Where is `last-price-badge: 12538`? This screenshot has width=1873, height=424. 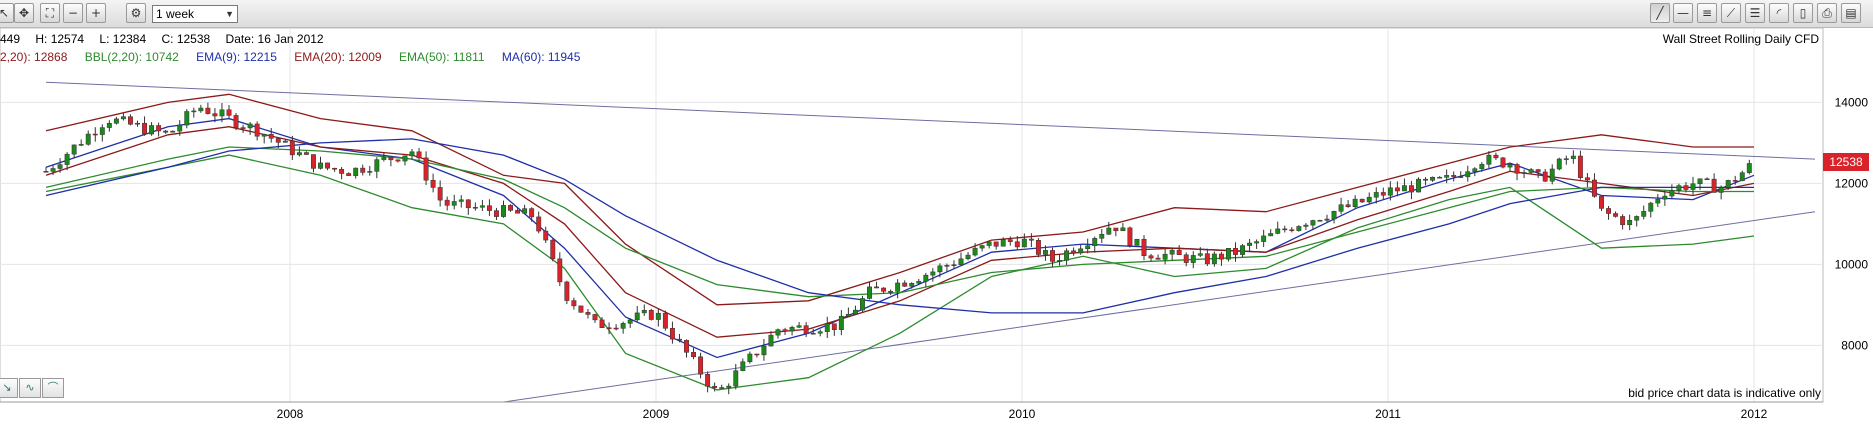 last-price-badge: 12538 is located at coordinates (1846, 161).